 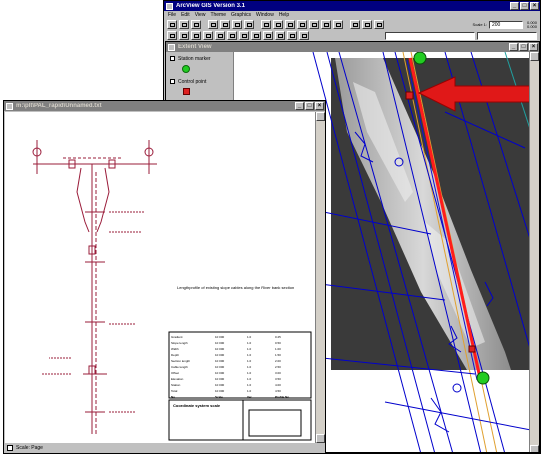 What do you see at coordinates (225, 24) in the screenshot?
I see `open-table-icon` at bounding box center [225, 24].